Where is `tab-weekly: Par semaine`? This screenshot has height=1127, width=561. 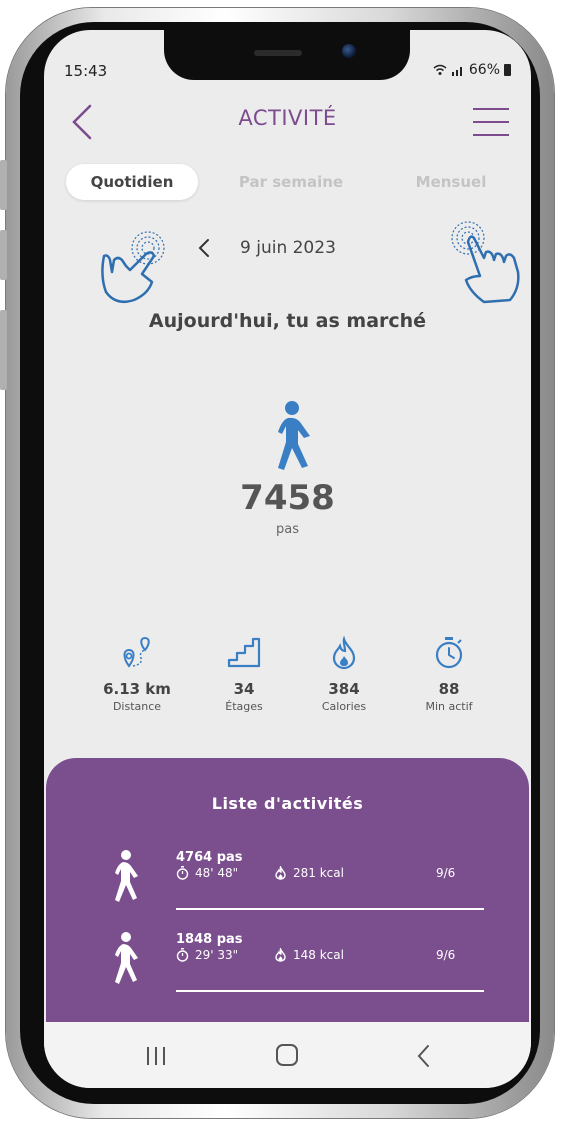 tab-weekly: Par semaine is located at coordinates (291, 182).